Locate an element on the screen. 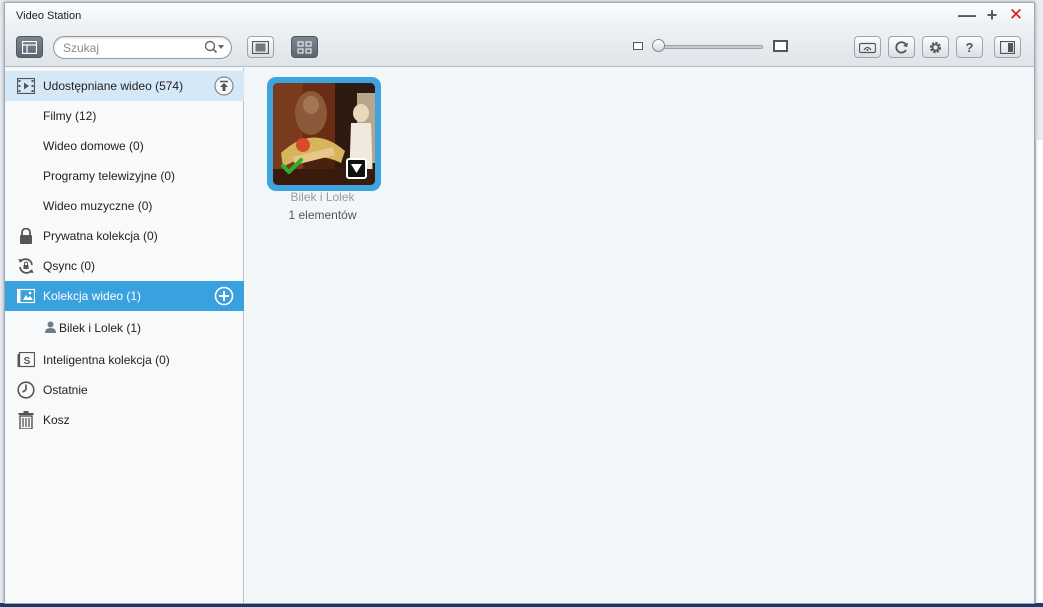 This screenshot has height=607, width=1043. search-box is located at coordinates (142, 47).